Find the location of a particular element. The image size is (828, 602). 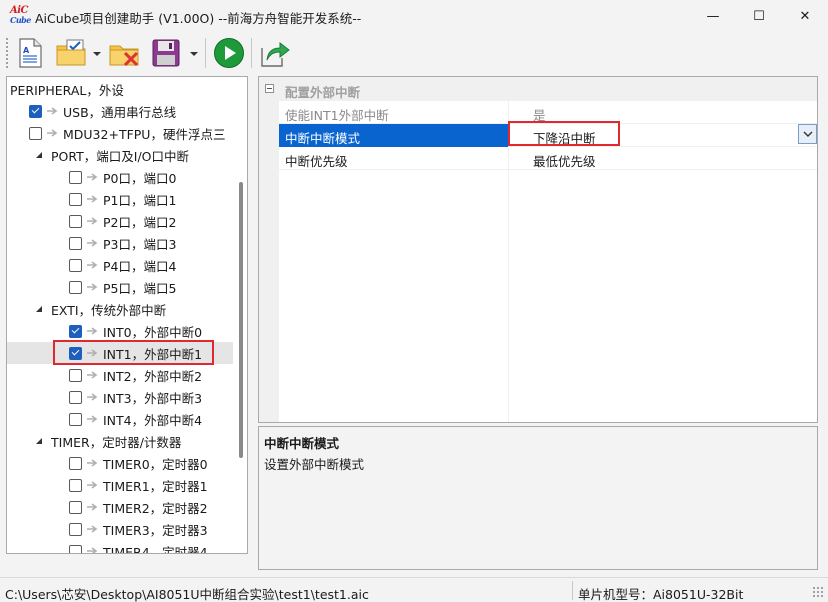

column-divider is located at coordinates (508, 261).